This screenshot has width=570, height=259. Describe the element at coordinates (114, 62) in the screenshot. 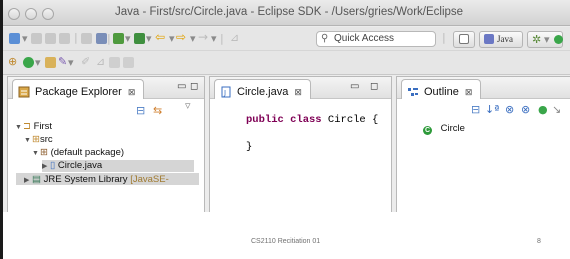

I see `show-whitespace-icon` at that location.